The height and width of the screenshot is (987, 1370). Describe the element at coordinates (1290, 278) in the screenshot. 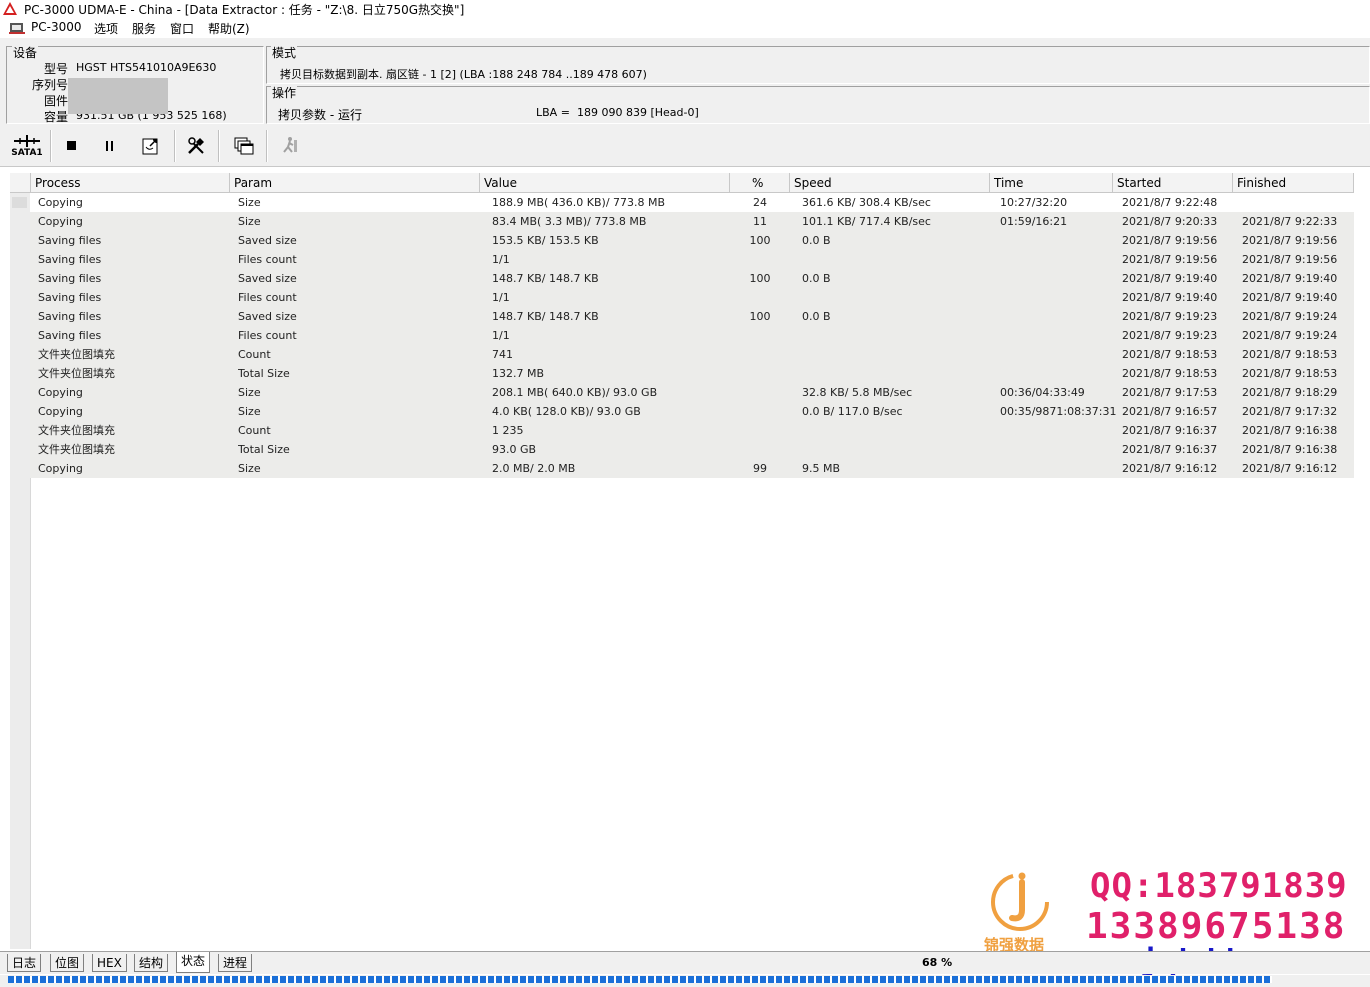

I see `cell-finished: 2021/8/7 9:19:40` at that location.